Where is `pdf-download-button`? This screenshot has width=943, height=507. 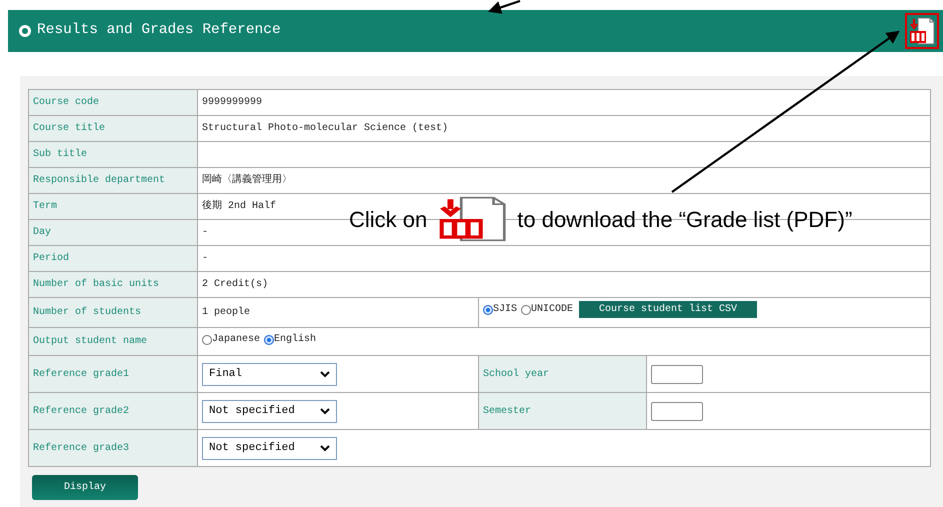
pdf-download-button is located at coordinates (922, 31).